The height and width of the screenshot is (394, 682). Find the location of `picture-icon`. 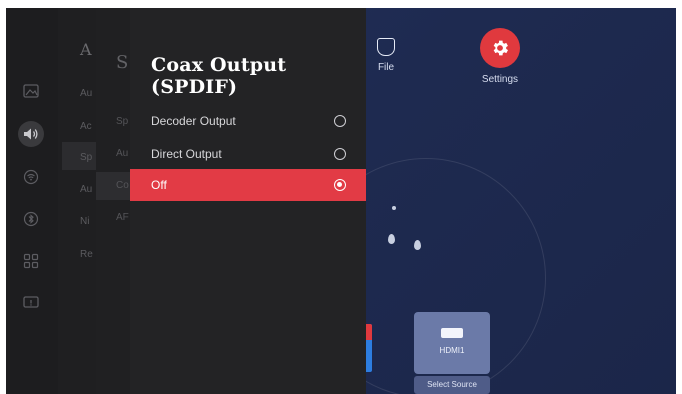

picture-icon is located at coordinates (31, 91).